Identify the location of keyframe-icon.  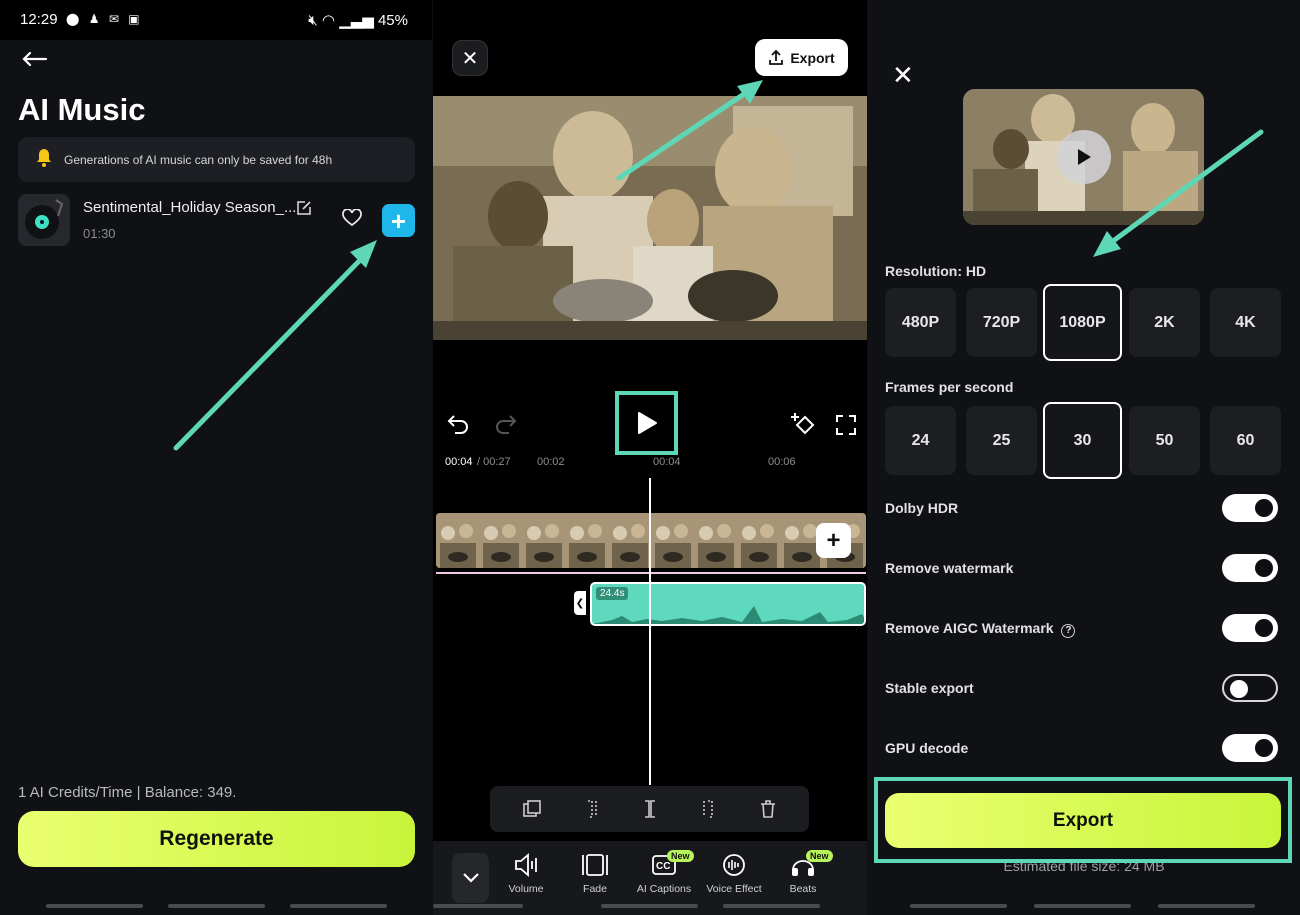
(803, 424).